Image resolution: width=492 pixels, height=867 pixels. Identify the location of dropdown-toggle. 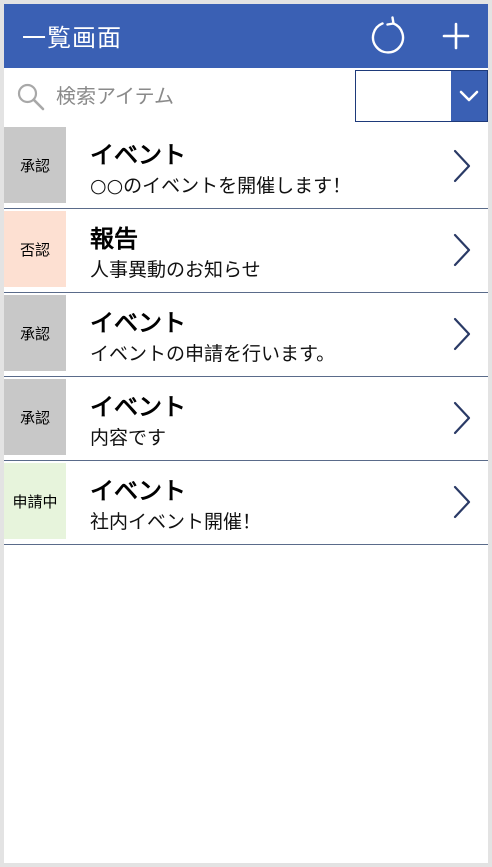
(469, 96).